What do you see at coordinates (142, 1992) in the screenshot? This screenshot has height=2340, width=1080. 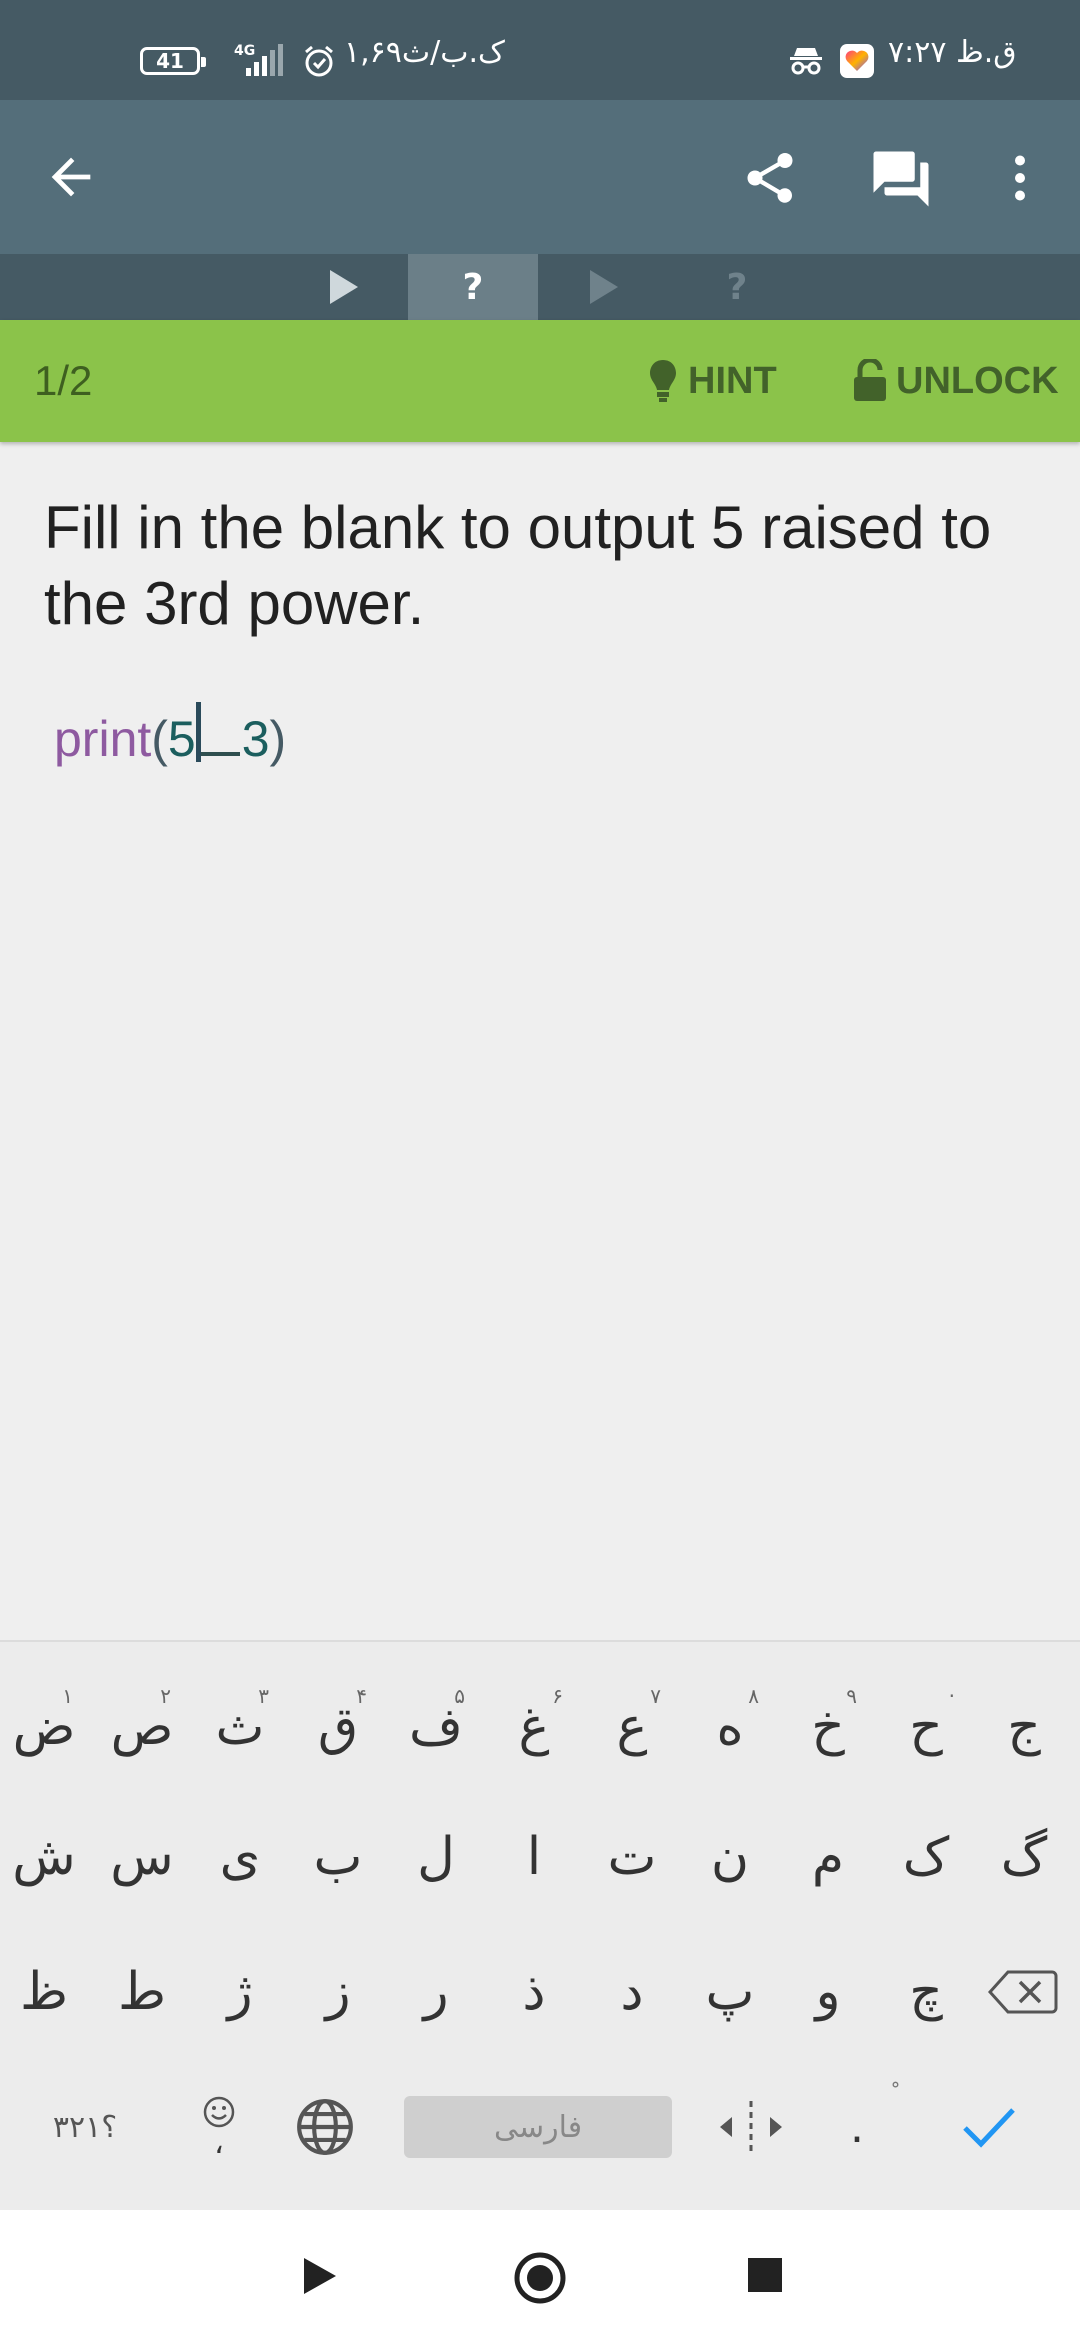 I see `key-letter: ط` at bounding box center [142, 1992].